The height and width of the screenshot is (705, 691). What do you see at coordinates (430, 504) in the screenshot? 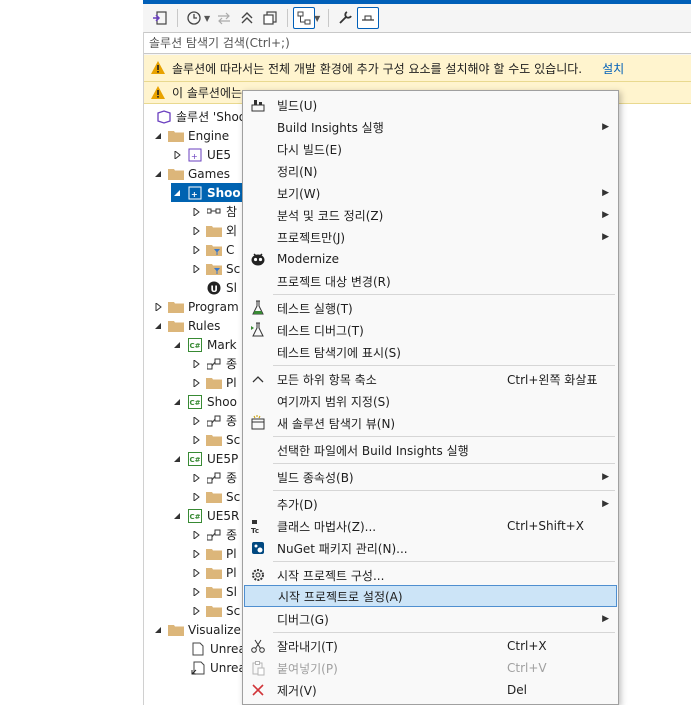
I see `menu-item-add: 추가(D) ▶` at bounding box center [430, 504].